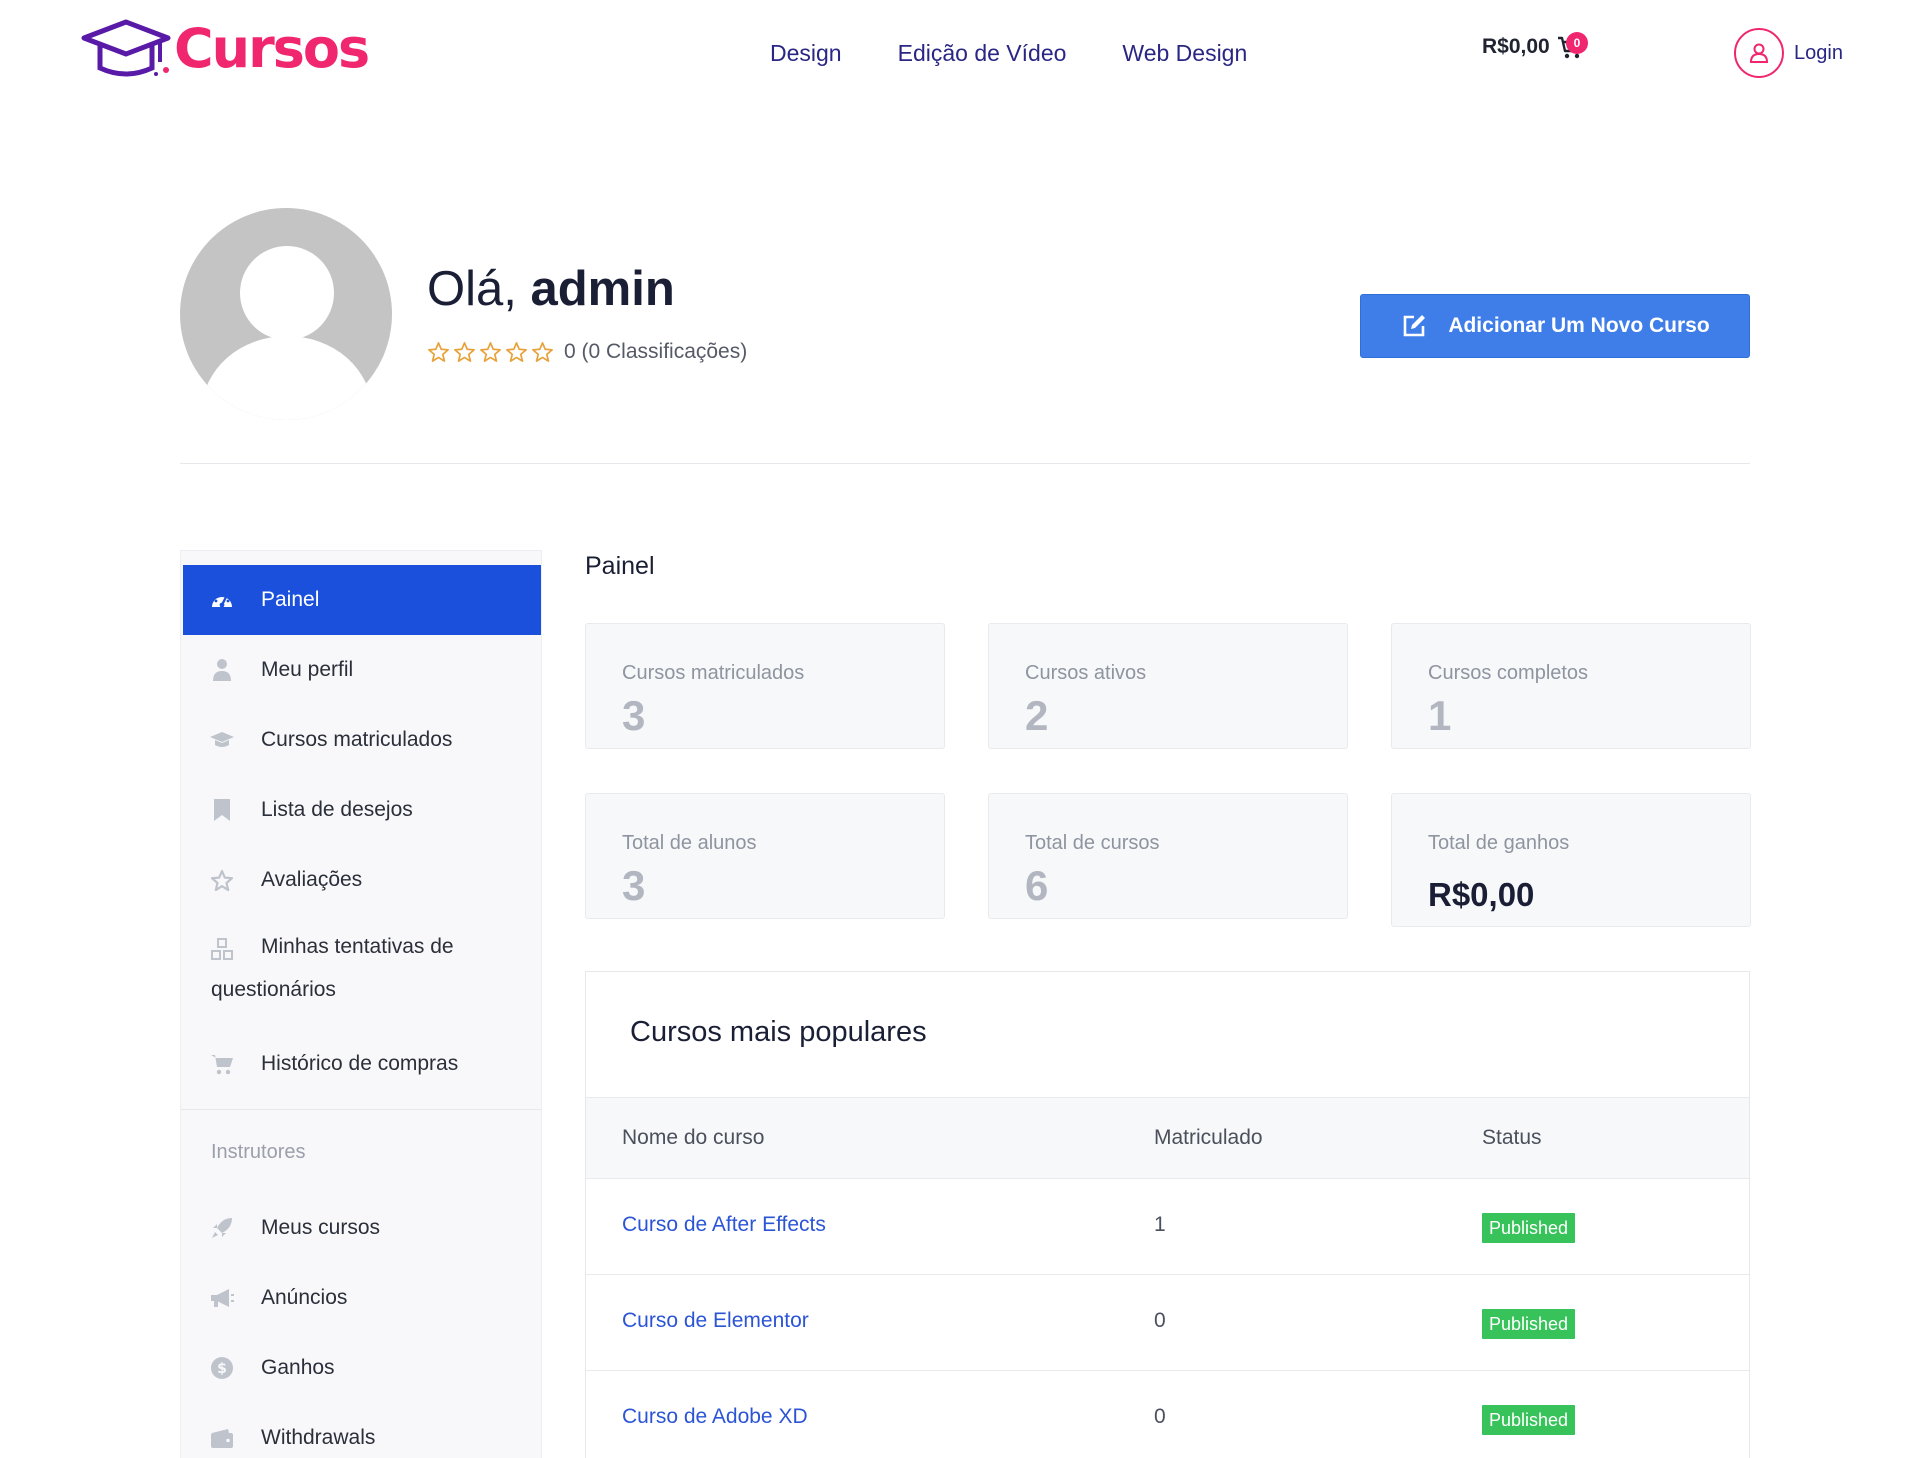  I want to click on sidebar-item-historico-de-compras: Histórico de compras, so click(362, 1064).